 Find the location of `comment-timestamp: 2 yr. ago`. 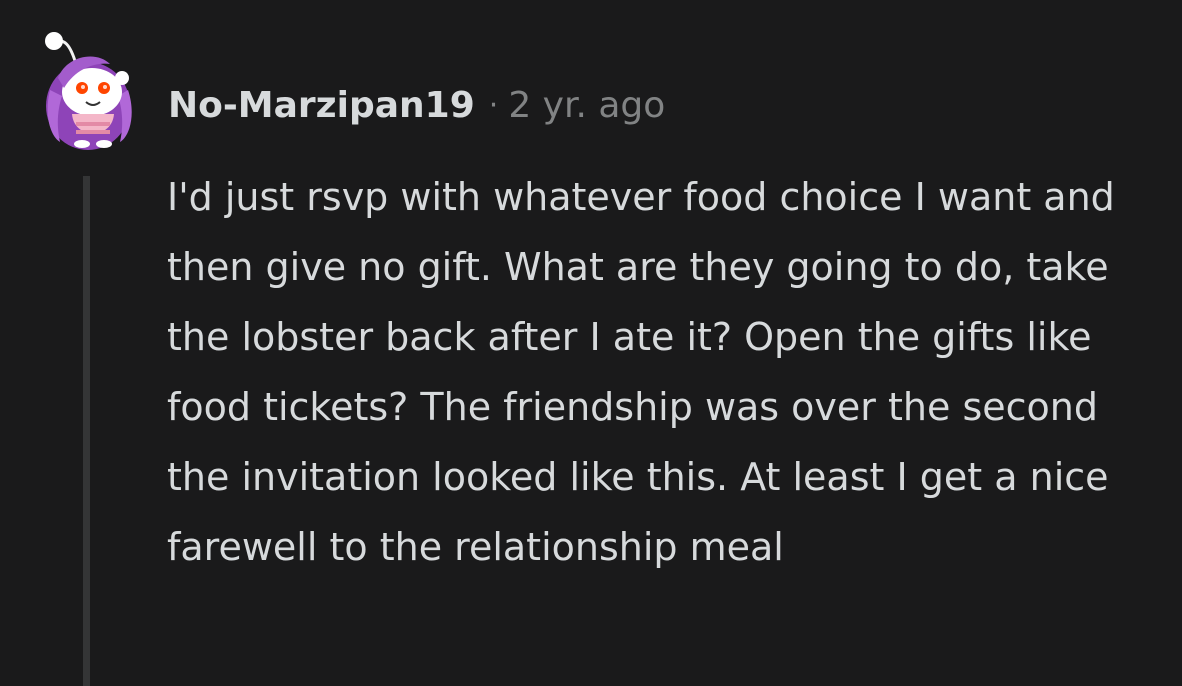

comment-timestamp: 2 yr. ago is located at coordinates (586, 105).